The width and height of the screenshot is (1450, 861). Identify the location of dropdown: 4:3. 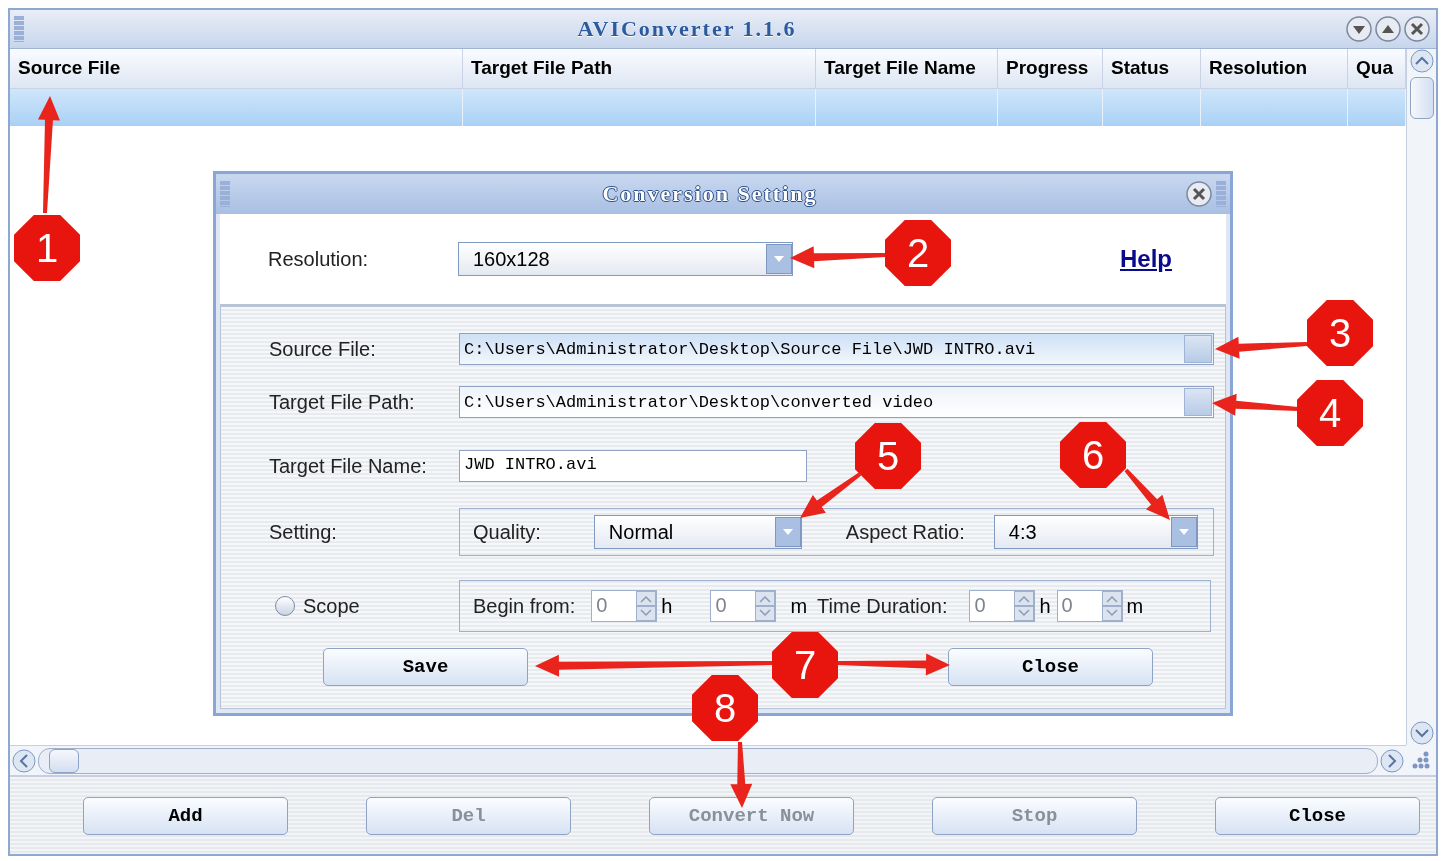
(1095, 532).